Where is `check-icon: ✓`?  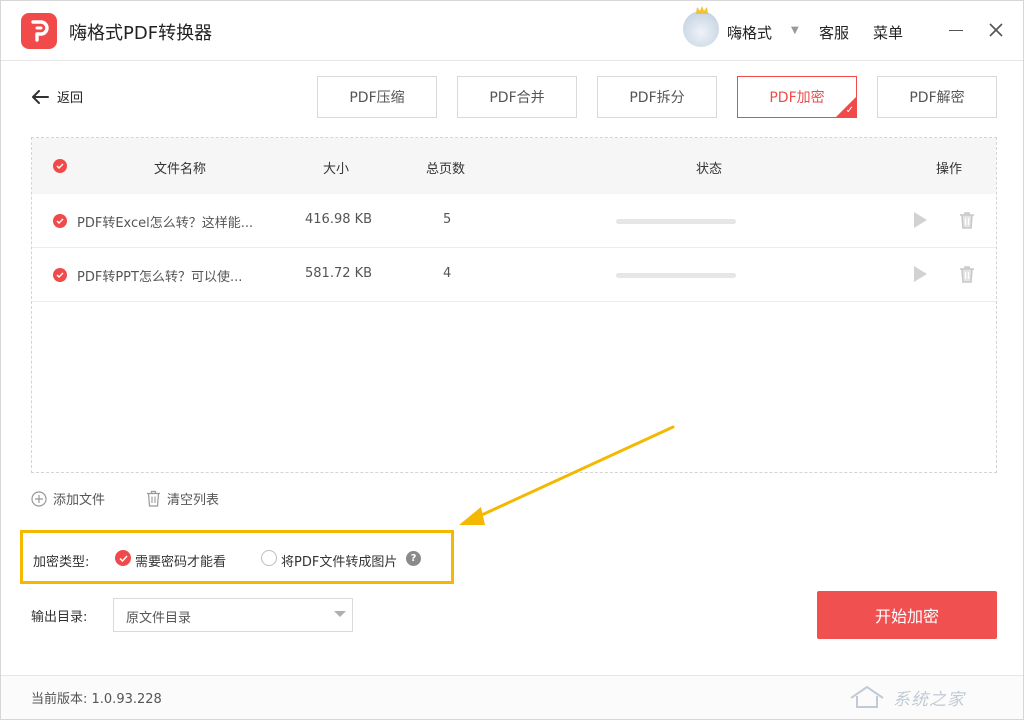
check-icon: ✓ is located at coordinates (849, 110).